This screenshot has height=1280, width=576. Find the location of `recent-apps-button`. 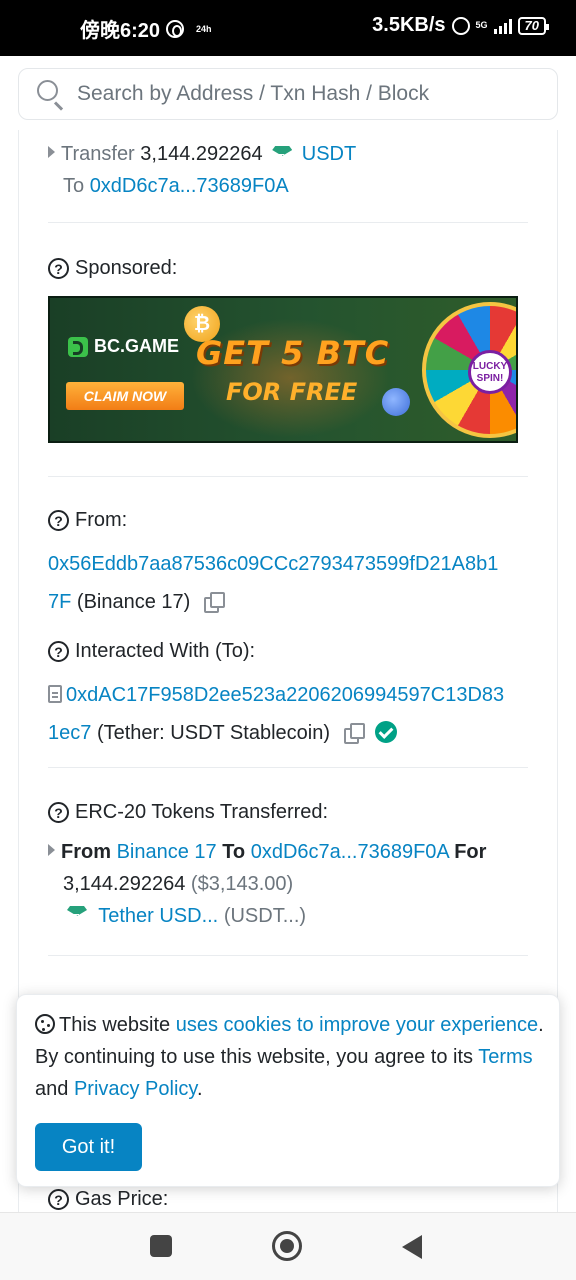

recent-apps-button is located at coordinates (161, 1246).